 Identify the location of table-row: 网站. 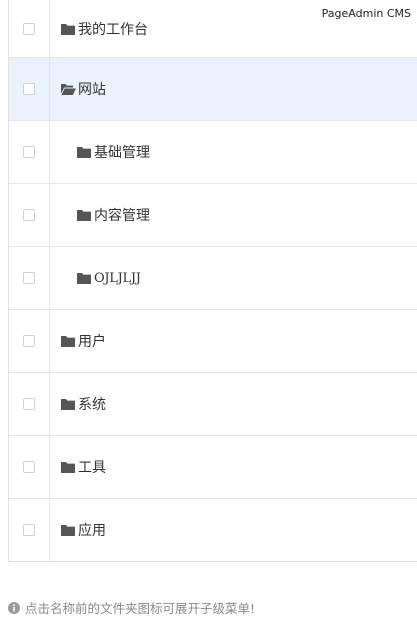
(213, 88).